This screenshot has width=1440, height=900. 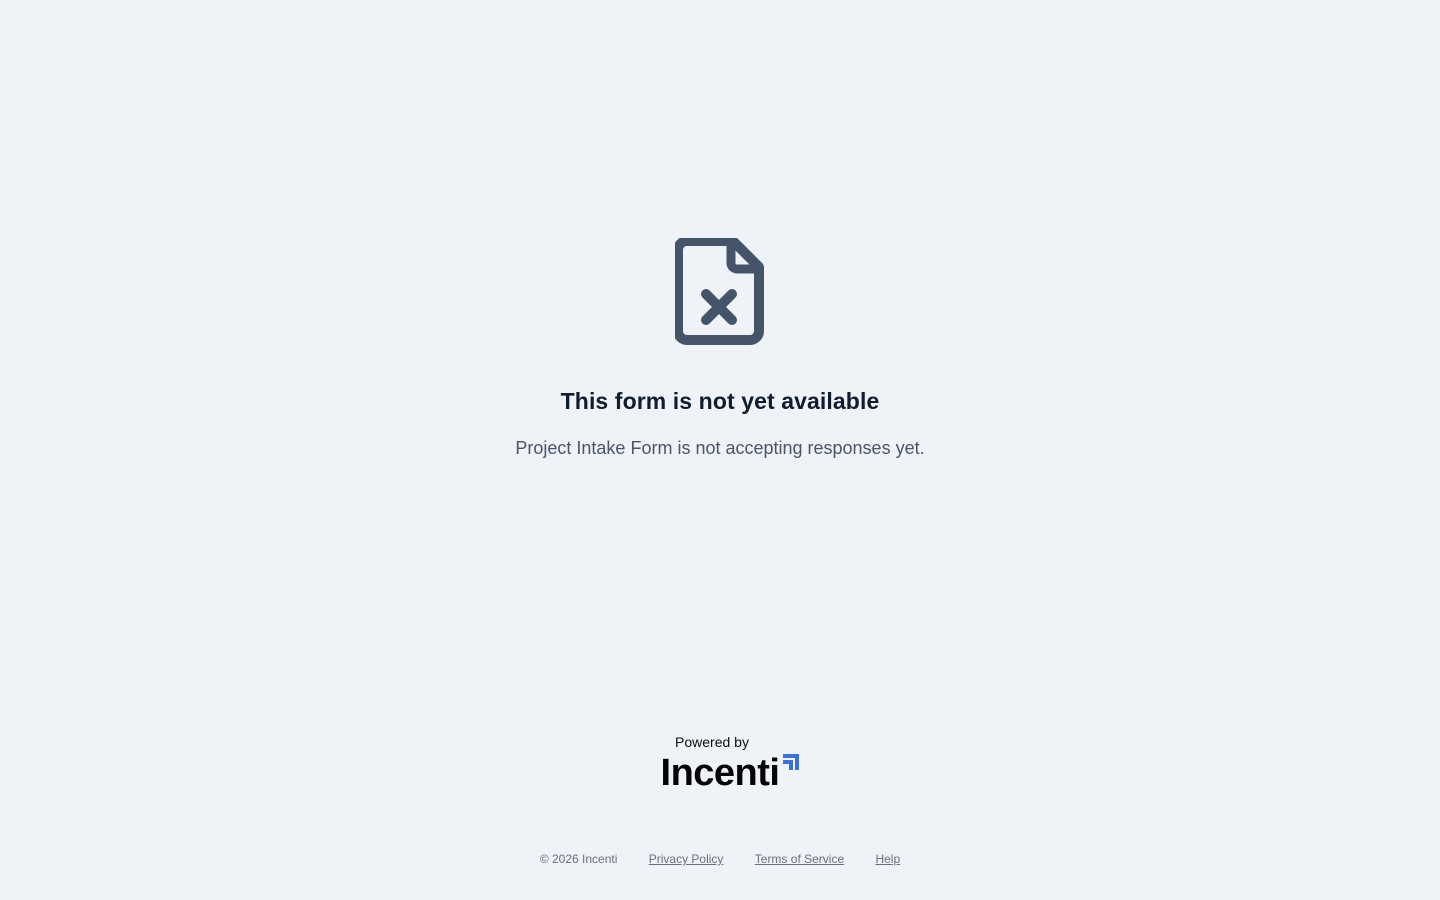 I want to click on copyright-text: © 2026 Incenti, so click(x=578, y=859).